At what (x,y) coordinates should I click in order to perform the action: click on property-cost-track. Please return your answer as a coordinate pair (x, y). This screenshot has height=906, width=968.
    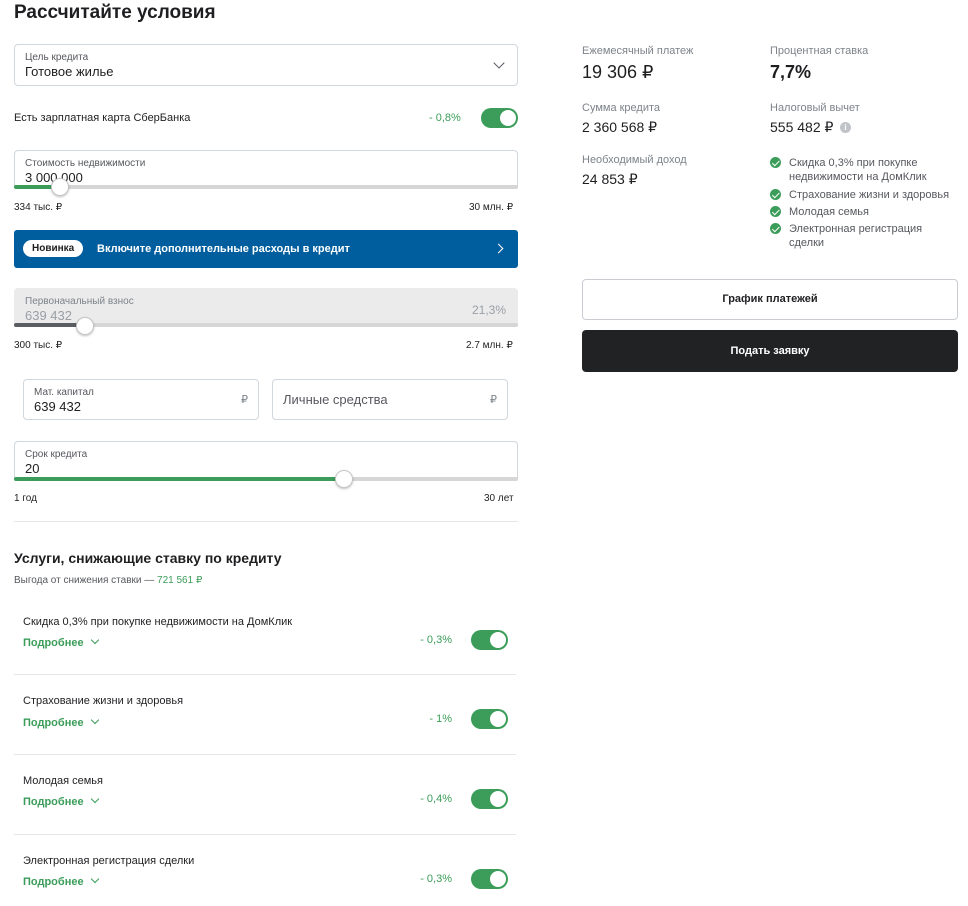
    Looking at the image, I should click on (266, 187).